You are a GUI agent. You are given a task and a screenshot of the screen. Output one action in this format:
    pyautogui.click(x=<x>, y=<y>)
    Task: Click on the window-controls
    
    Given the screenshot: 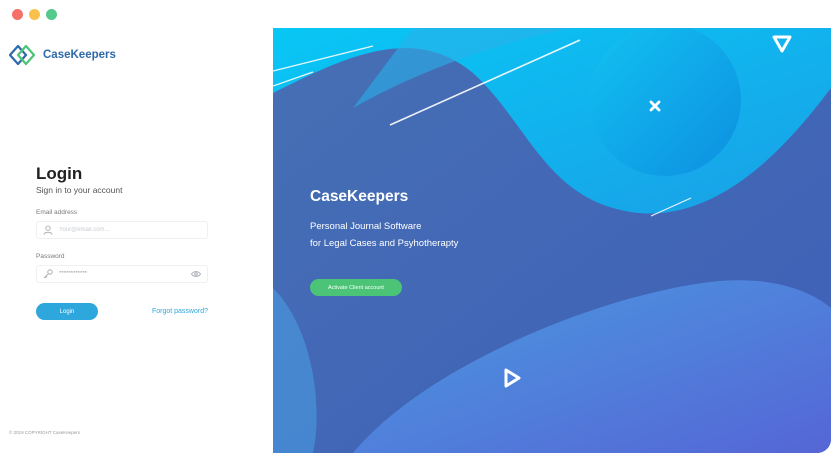 What is the action you would take?
    pyautogui.click(x=34, y=14)
    